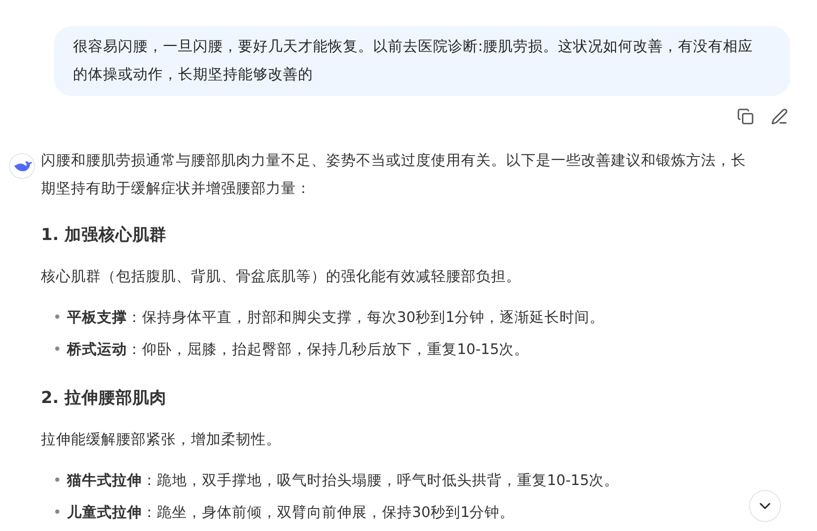 The width and height of the screenshot is (817, 531). I want to click on answer-paragraph: 闪腰和腰肌劳损通常与腰部肌肉力量不足、姿势不当或过度使用有关。以下是一些改善建议和锻炼方法，长期坚持有助于缓解症状并增强腰部力量：, so click(394, 175).